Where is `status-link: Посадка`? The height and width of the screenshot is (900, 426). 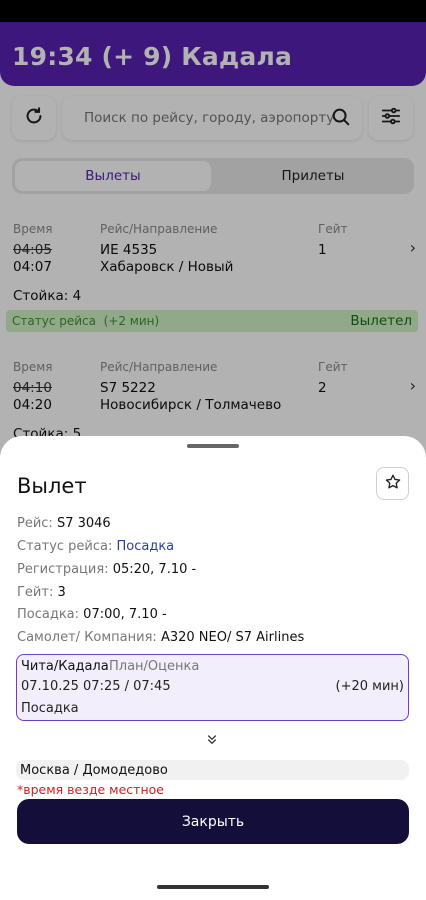 status-link: Посадка is located at coordinates (146, 546).